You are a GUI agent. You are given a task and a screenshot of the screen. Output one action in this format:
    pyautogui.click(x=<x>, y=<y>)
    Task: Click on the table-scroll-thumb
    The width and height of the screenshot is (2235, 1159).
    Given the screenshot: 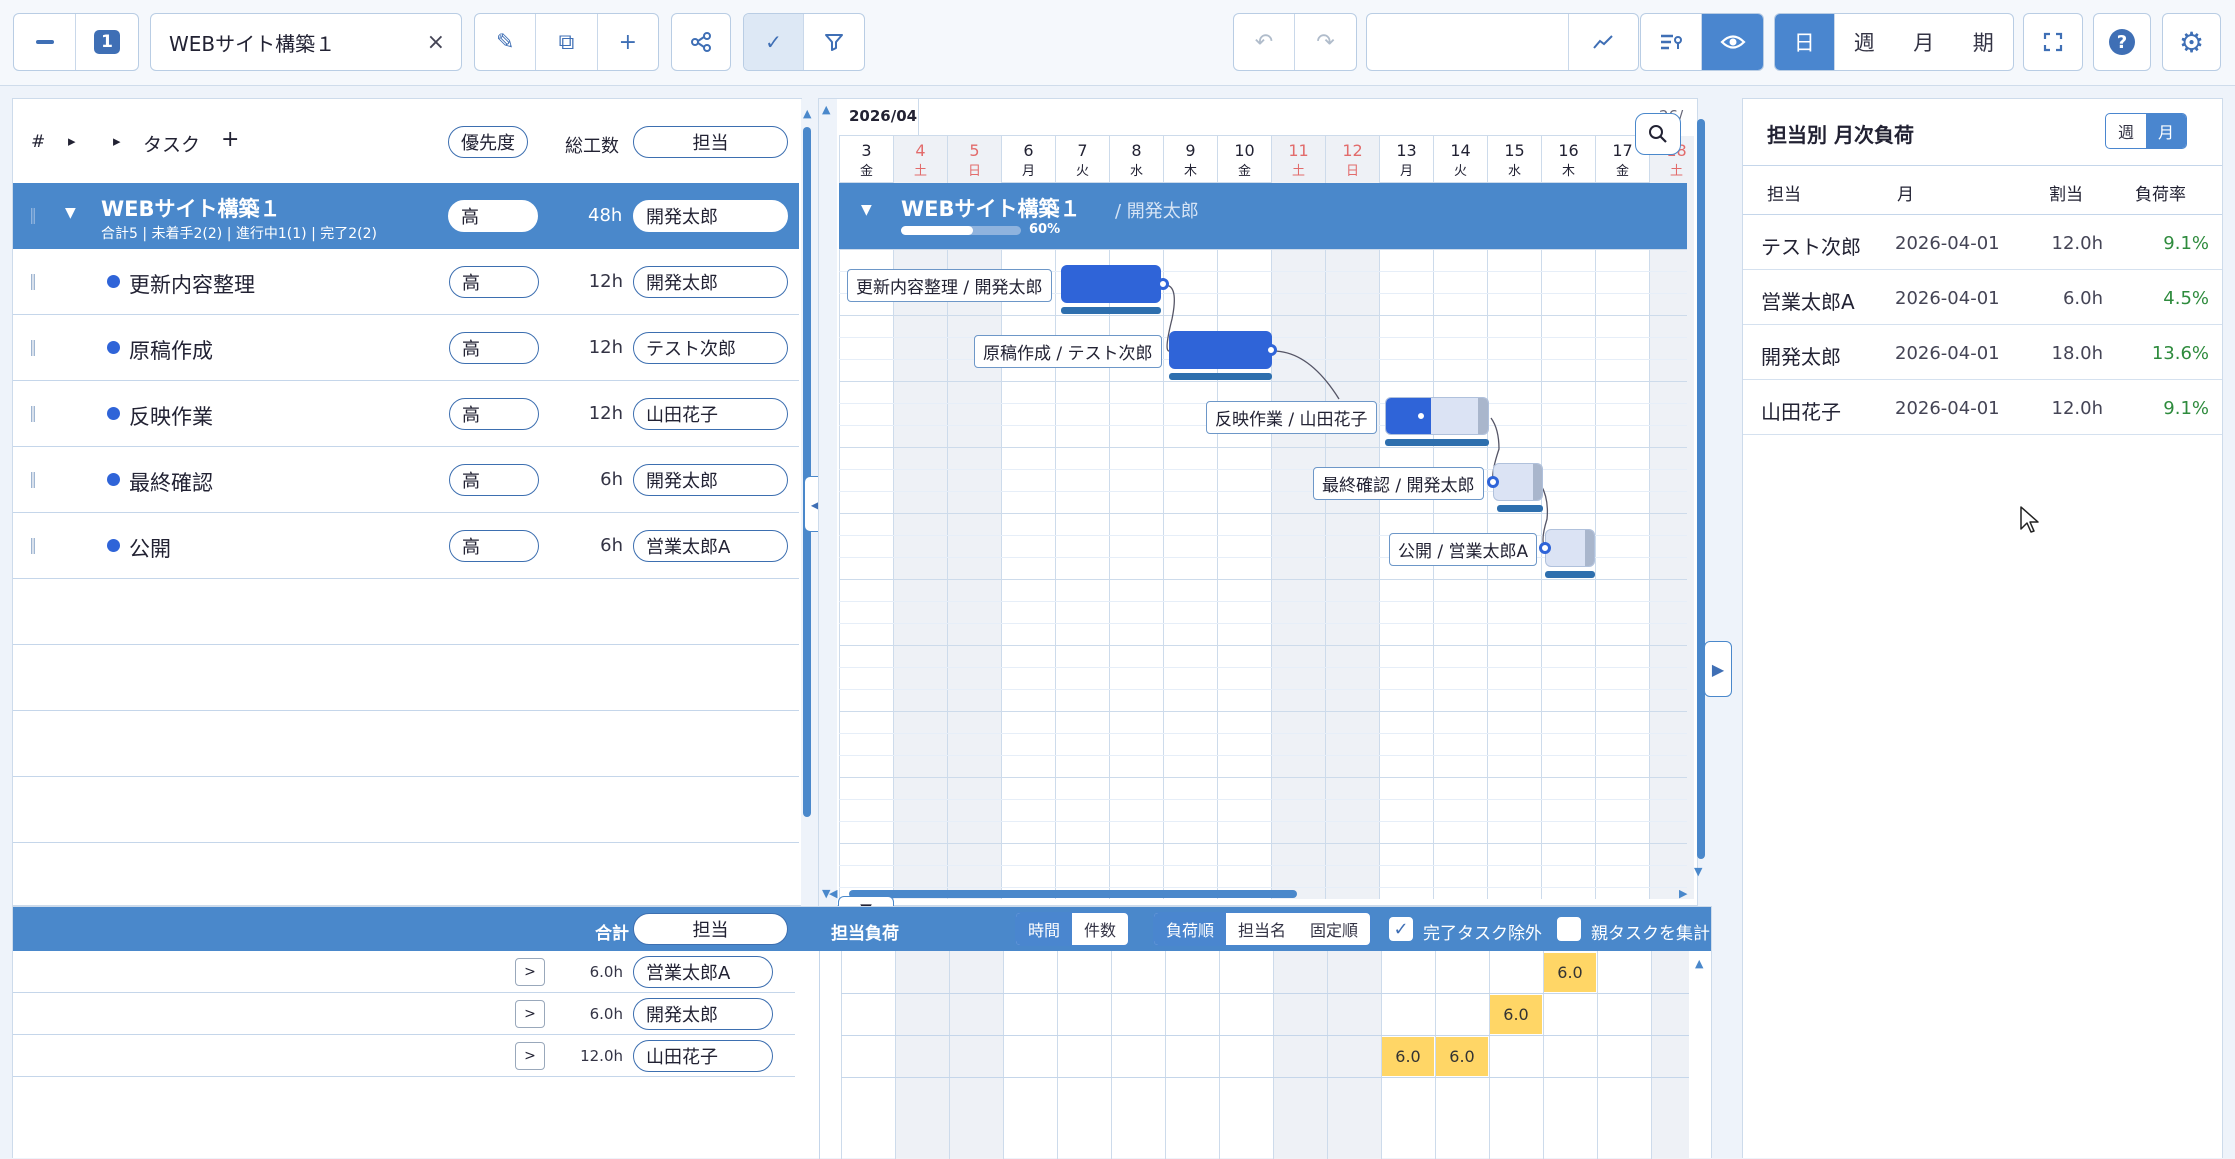 What is the action you would take?
    pyautogui.click(x=807, y=472)
    